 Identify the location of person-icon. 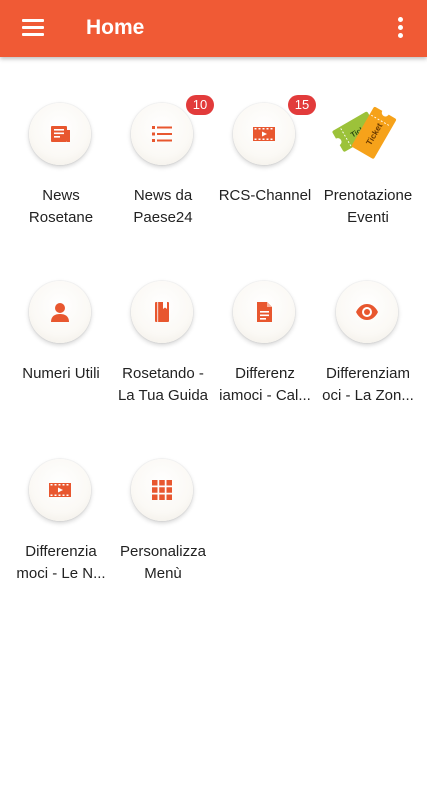
(60, 312).